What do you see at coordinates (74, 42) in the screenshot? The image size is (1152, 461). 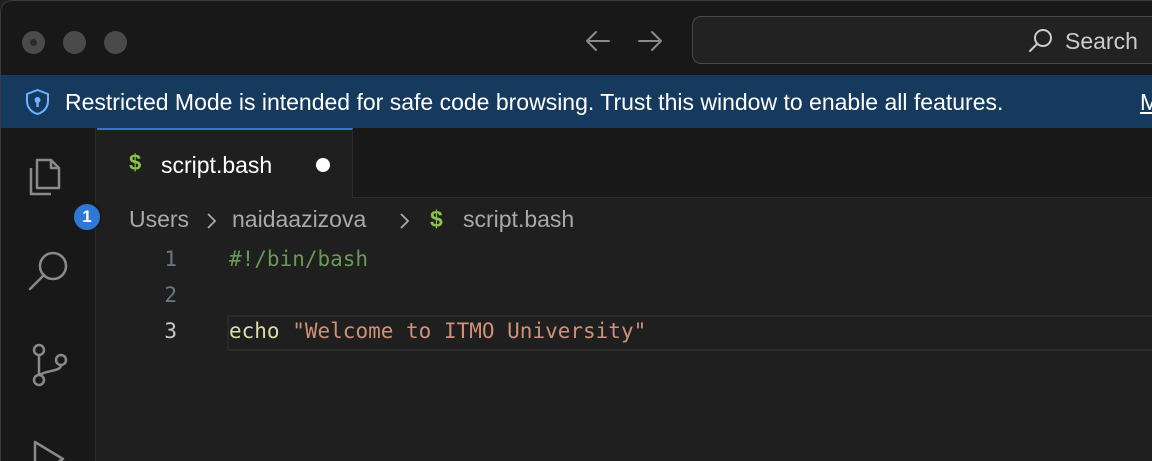 I see `window-minimize-button` at bounding box center [74, 42].